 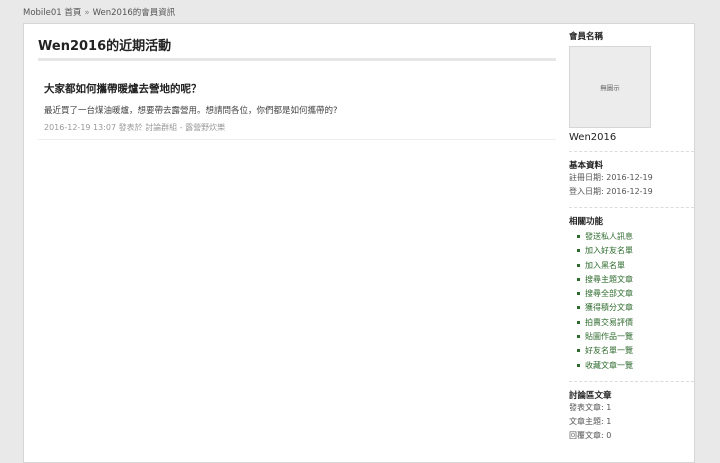 What do you see at coordinates (590, 421) in the screenshot?
I see `forum-stat-topics: 文章主題: 1` at bounding box center [590, 421].